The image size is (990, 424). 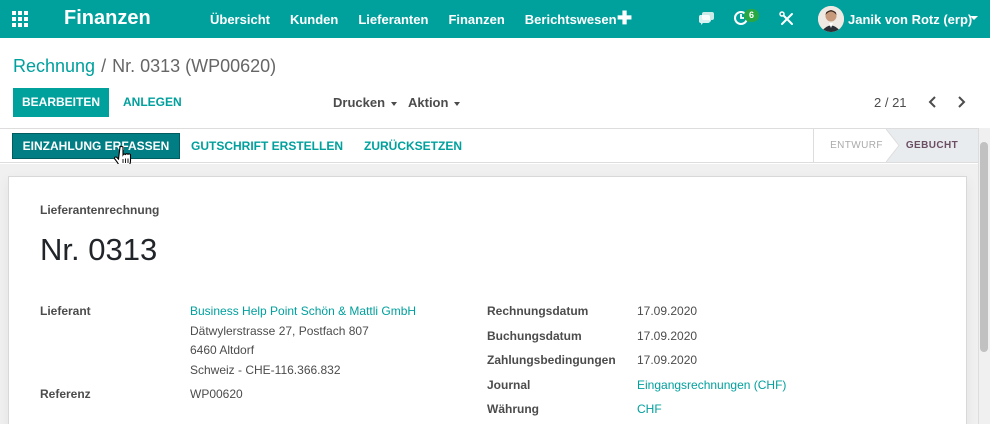 I want to click on vendor-address-line: Schweiz - CHE-116.366.832, so click(x=265, y=370).